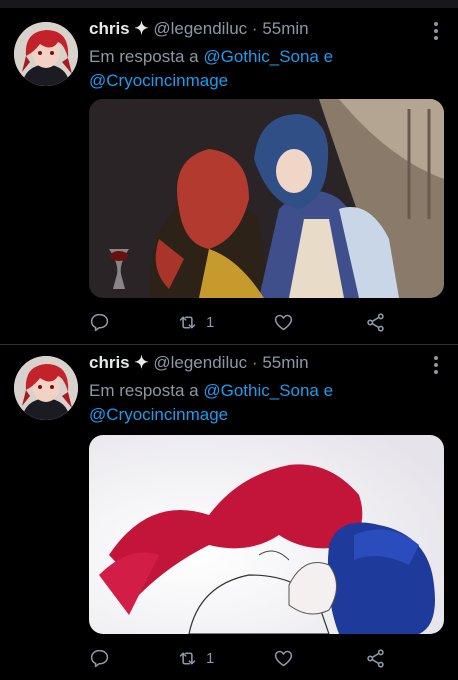 This screenshot has height=680, width=458. What do you see at coordinates (229, 4) in the screenshot?
I see `top-bar` at bounding box center [229, 4].